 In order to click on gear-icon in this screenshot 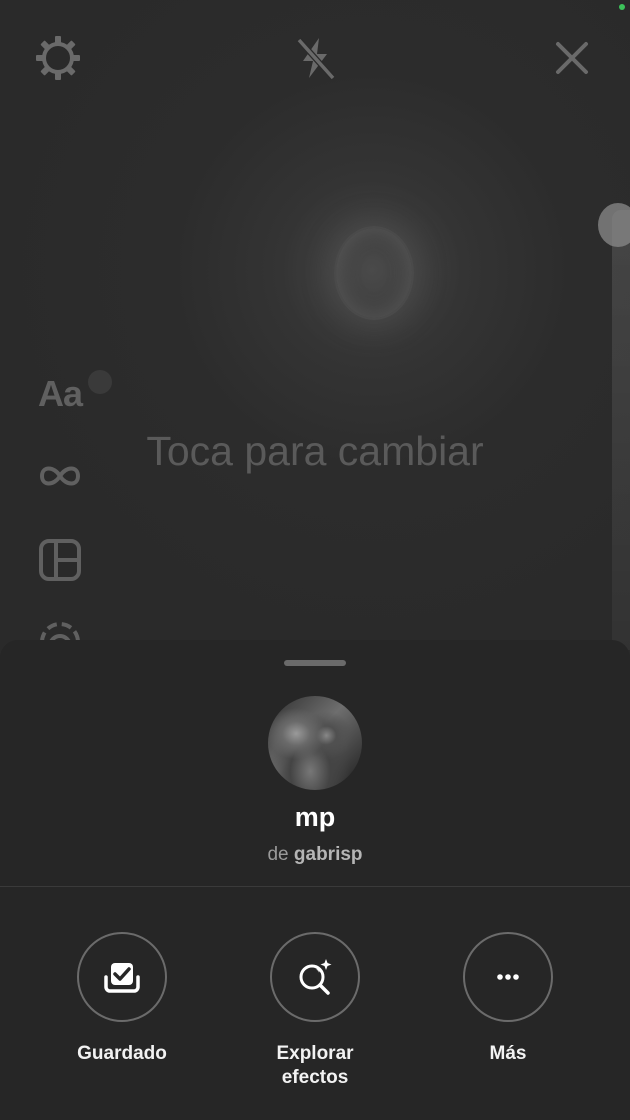, I will do `click(58, 58)`.